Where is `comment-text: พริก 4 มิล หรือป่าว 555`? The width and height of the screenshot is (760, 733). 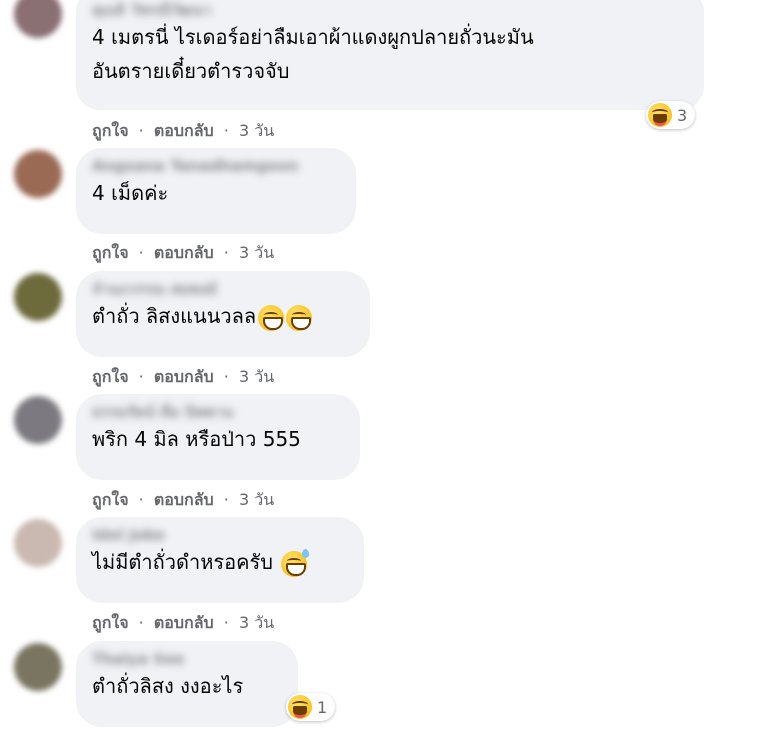 comment-text: พริก 4 มิล หรือป่าว 555 is located at coordinates (196, 439).